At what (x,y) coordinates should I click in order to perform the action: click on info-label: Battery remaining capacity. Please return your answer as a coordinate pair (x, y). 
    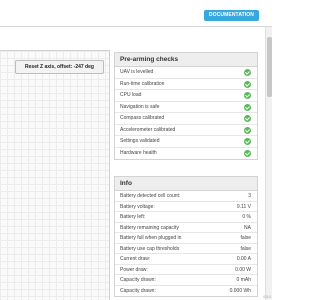
    Looking at the image, I should click on (149, 227).